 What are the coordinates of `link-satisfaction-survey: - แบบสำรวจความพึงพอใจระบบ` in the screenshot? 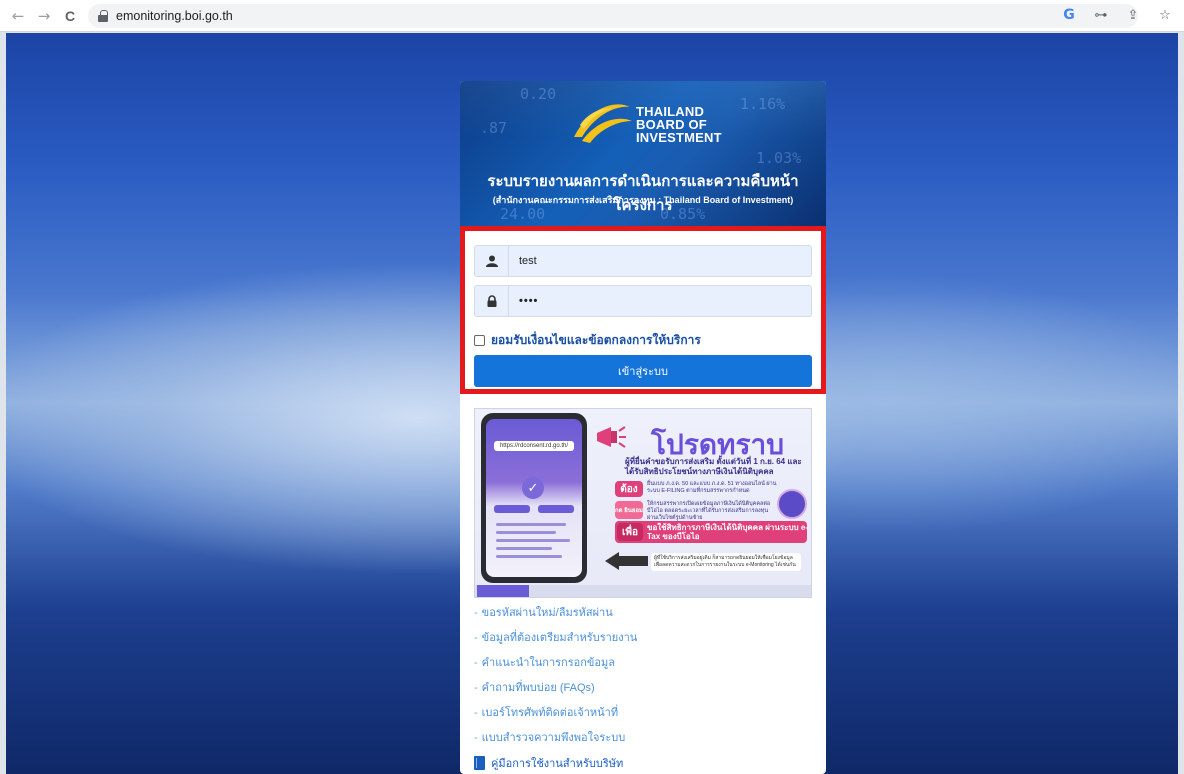 It's located at (644, 738).